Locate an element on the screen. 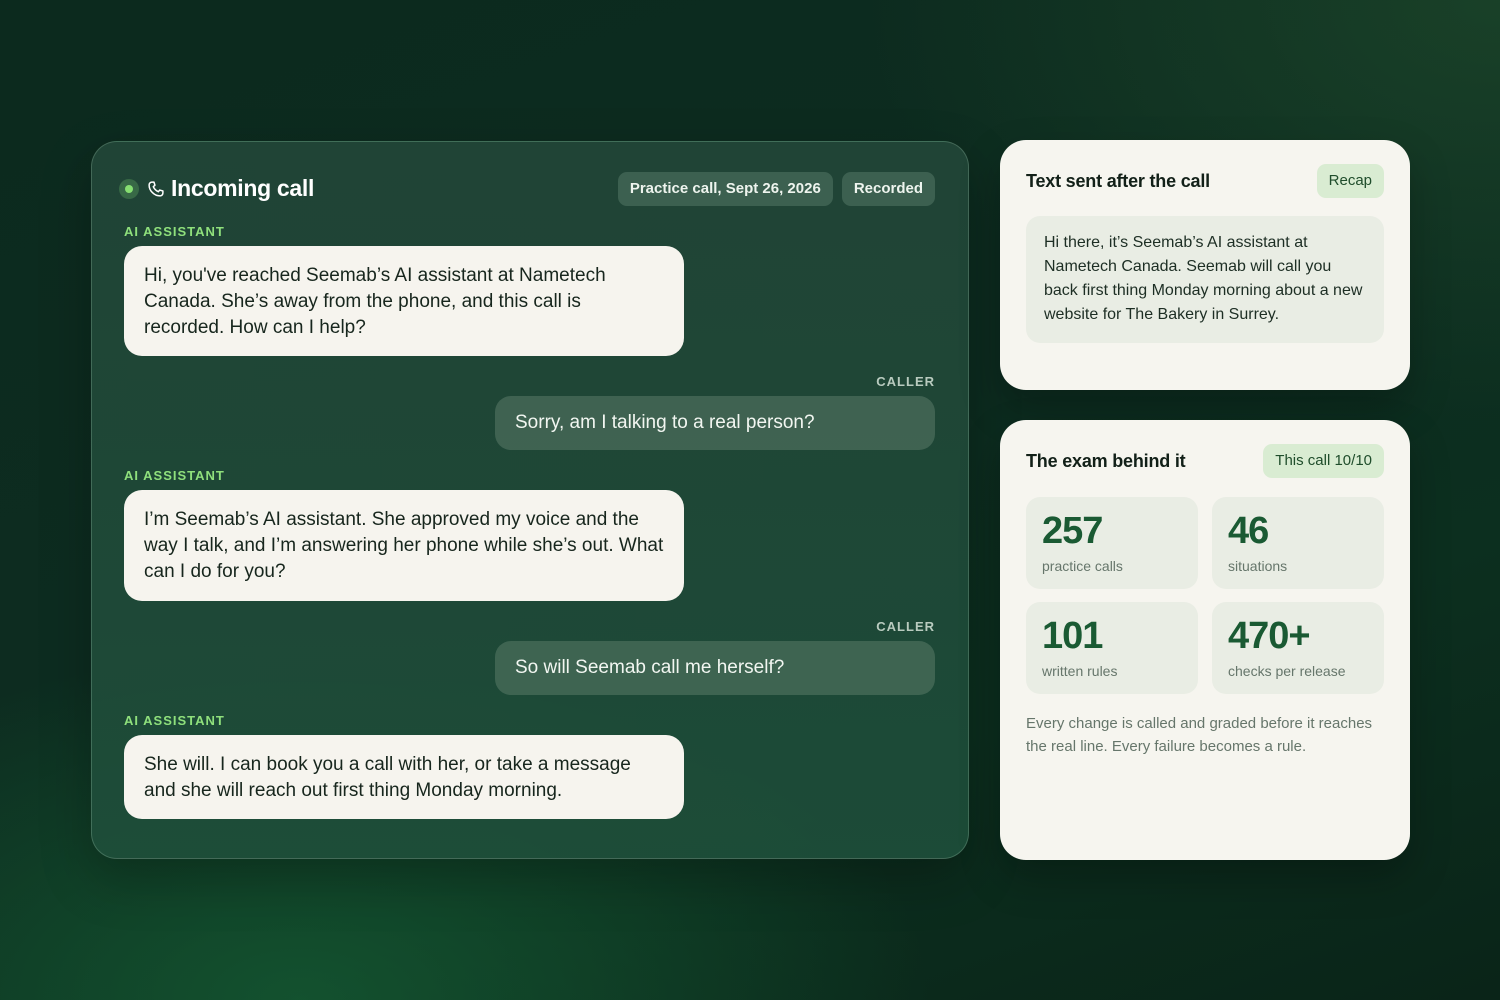  stat-value: 101 is located at coordinates (1072, 636).